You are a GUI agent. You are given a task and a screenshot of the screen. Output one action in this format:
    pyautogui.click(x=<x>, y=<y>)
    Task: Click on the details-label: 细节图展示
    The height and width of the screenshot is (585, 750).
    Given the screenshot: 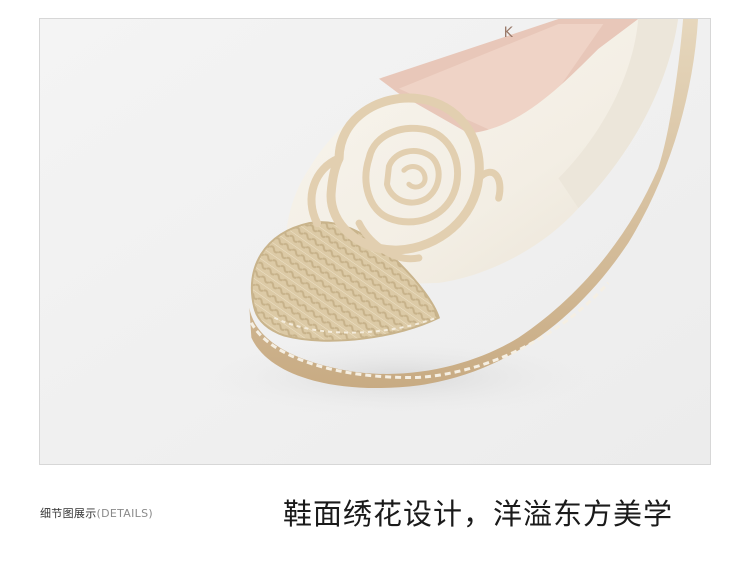 What is the action you would take?
    pyautogui.click(x=68, y=513)
    